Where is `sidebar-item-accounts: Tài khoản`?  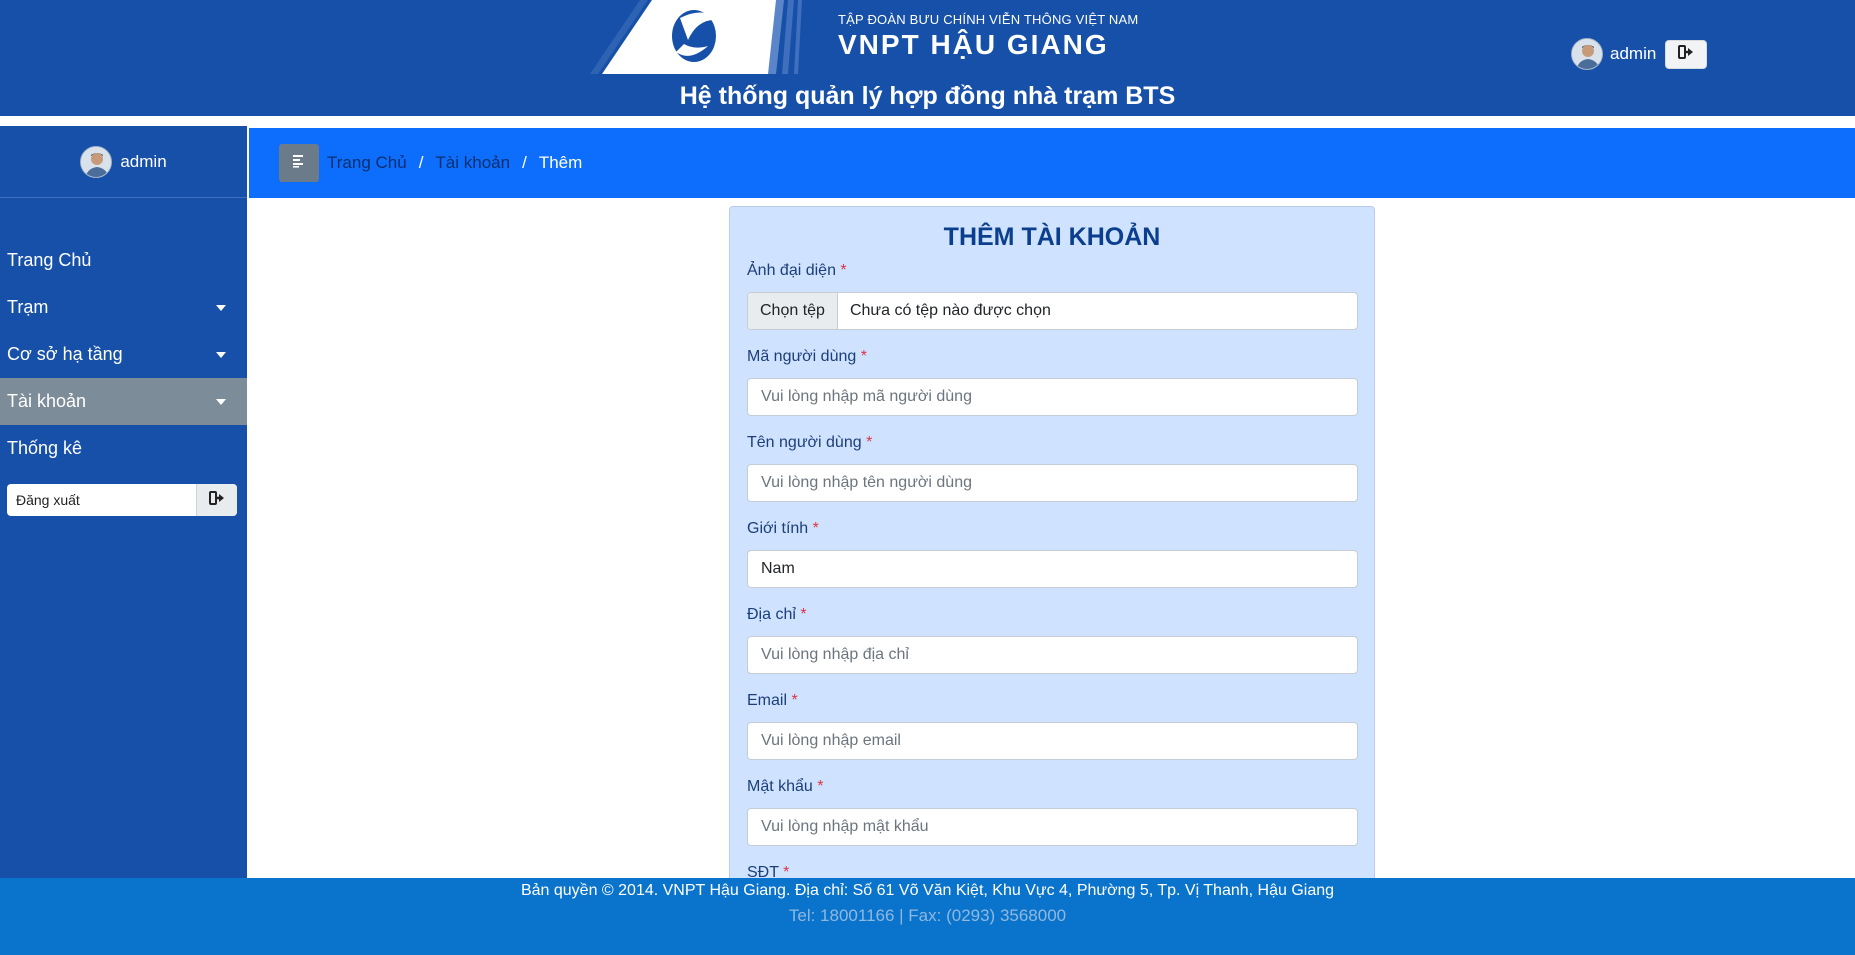 sidebar-item-accounts: Tài khoản is located at coordinates (123, 401).